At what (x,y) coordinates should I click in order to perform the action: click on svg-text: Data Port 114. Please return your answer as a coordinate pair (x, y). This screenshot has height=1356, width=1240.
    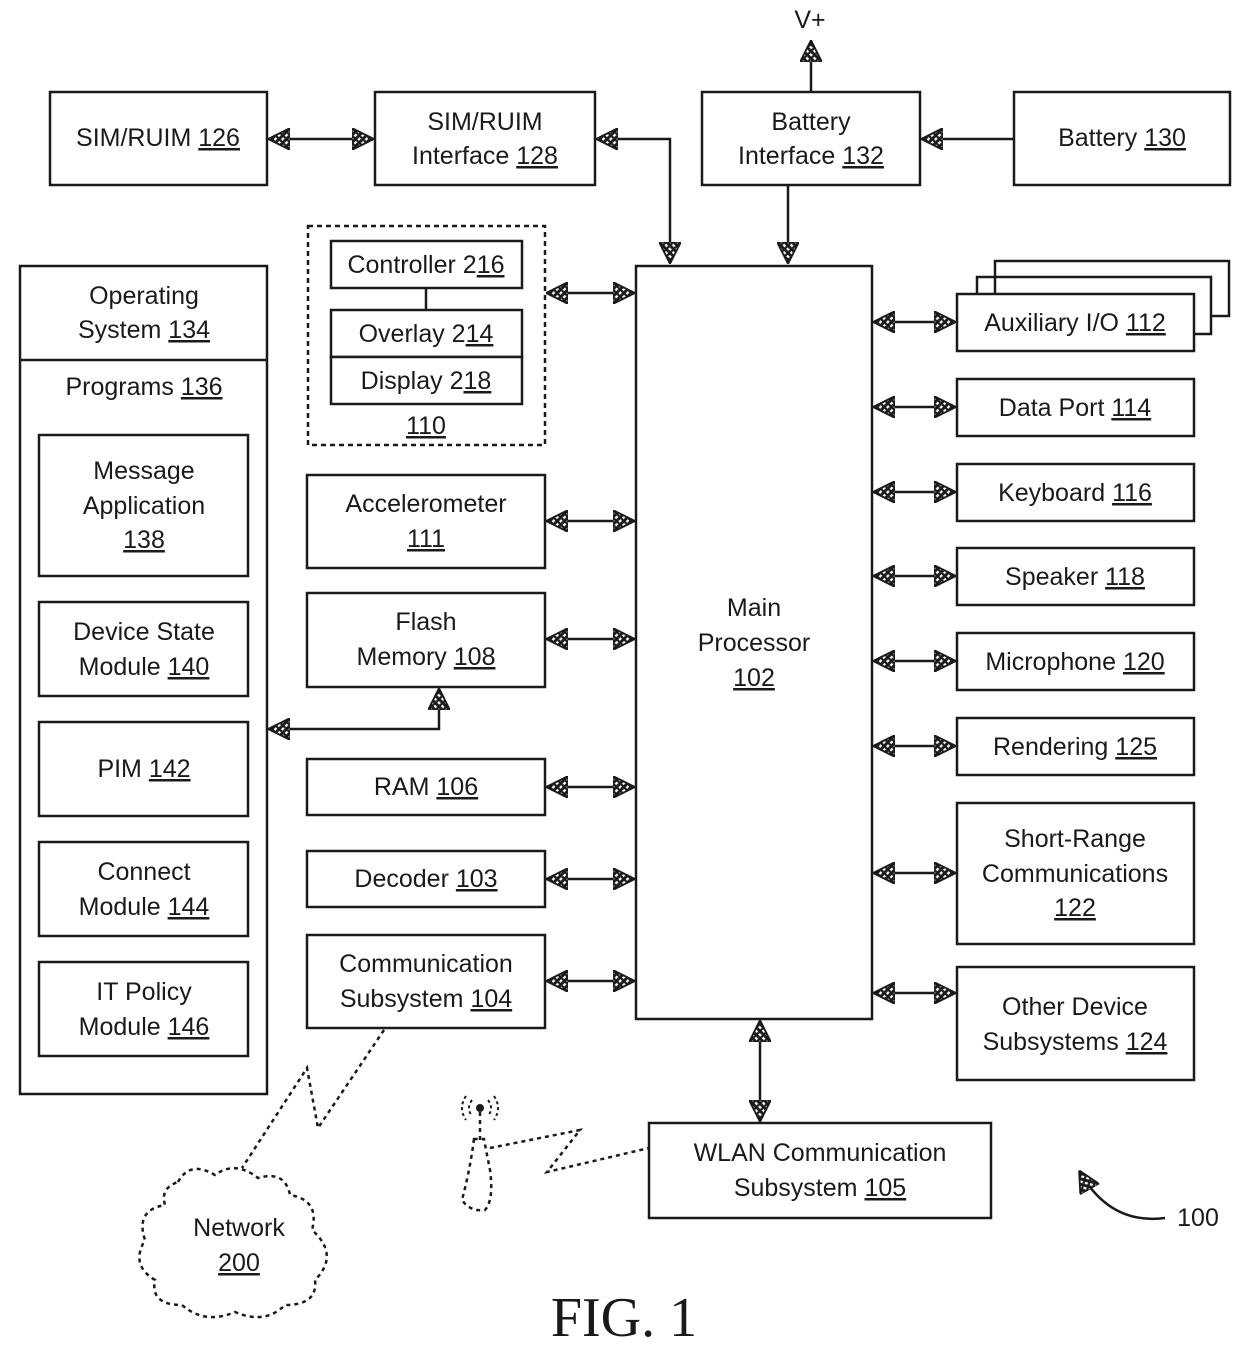
    Looking at the image, I should click on (1075, 408).